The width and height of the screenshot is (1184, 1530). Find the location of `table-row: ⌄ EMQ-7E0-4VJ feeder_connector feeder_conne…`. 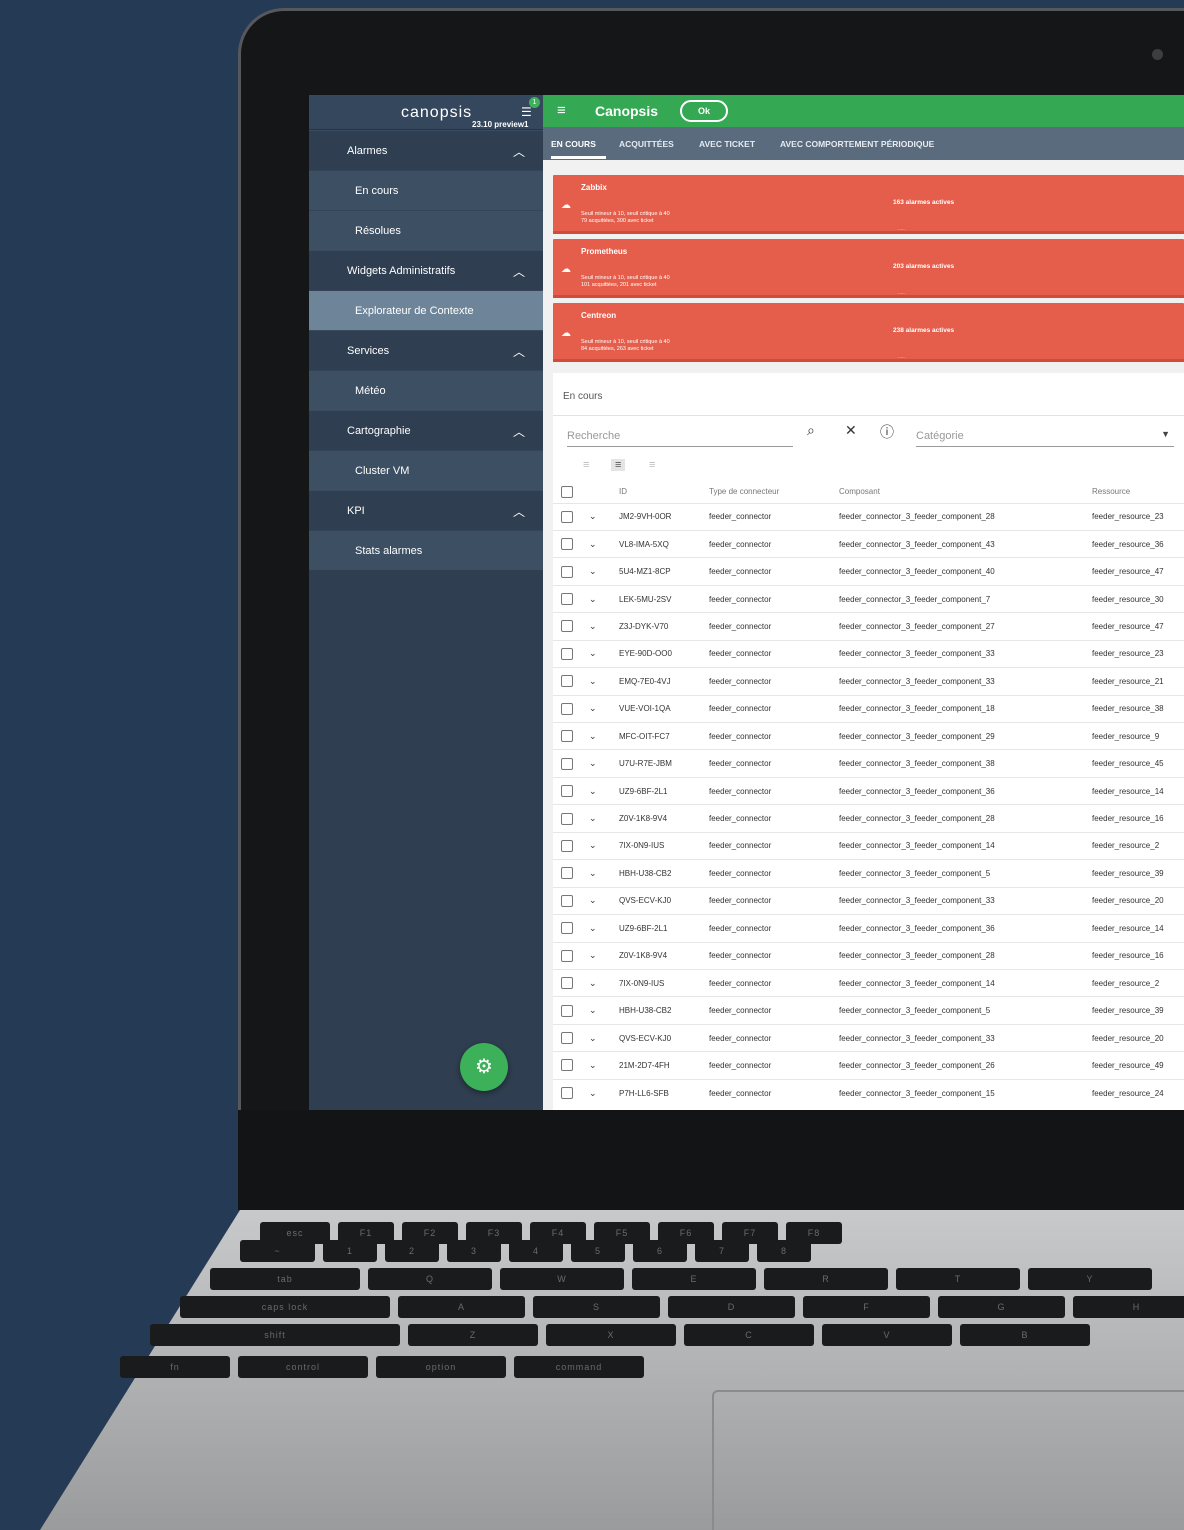

table-row: ⌄ EMQ-7E0-4VJ feeder_connector feeder_conne… is located at coordinates (868, 681).